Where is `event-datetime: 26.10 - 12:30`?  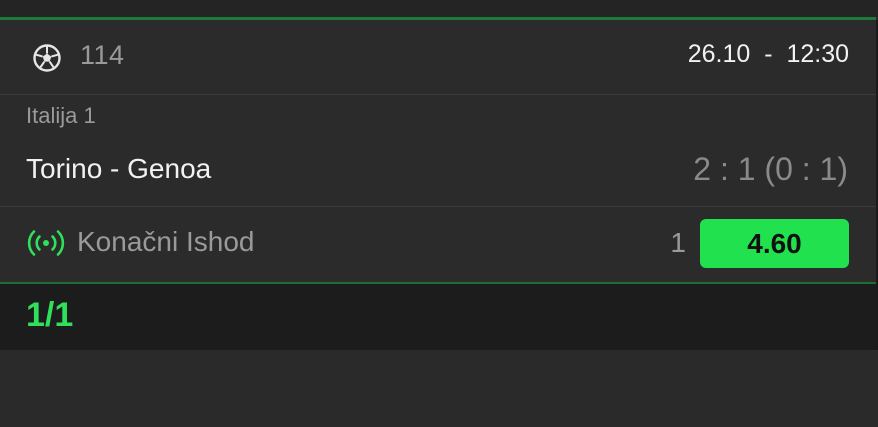
event-datetime: 26.10 - 12:30 is located at coordinates (768, 54).